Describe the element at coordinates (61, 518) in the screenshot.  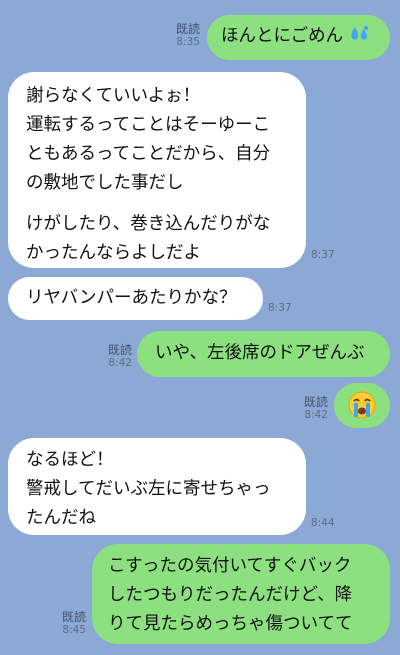
I see `message-line: たんだね` at that location.